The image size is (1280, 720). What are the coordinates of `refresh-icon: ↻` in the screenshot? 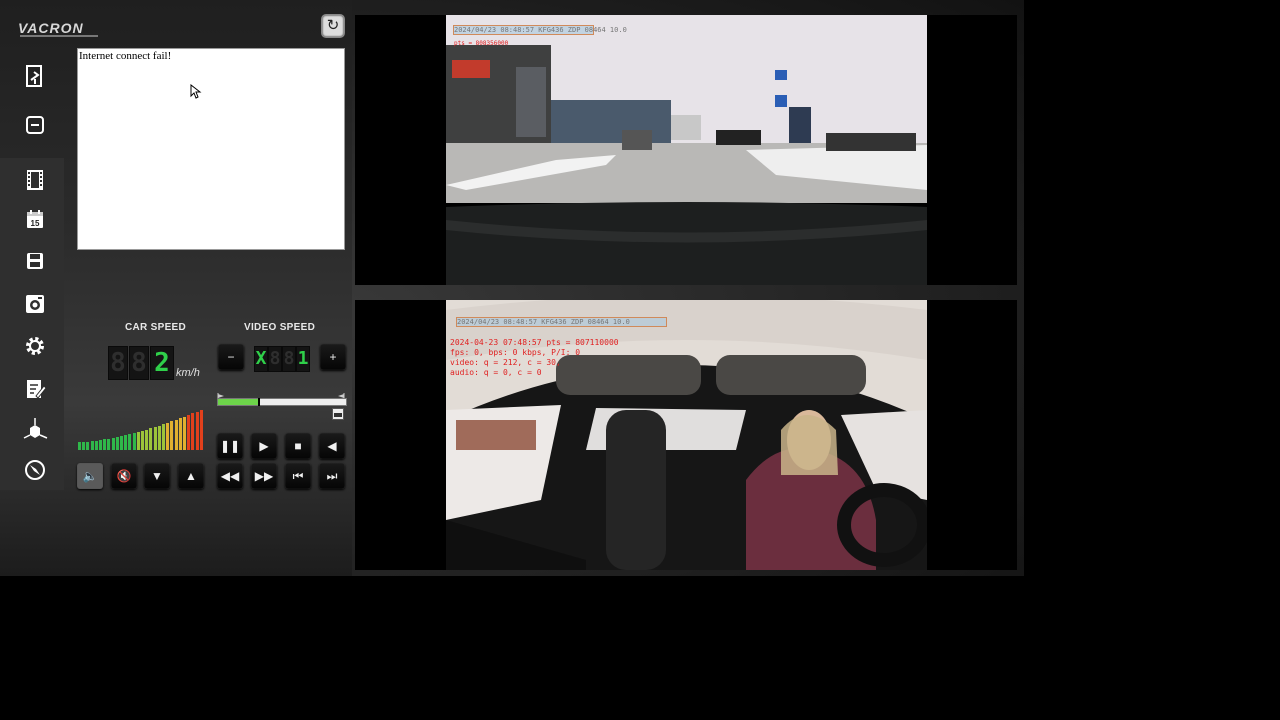 It's located at (333, 25).